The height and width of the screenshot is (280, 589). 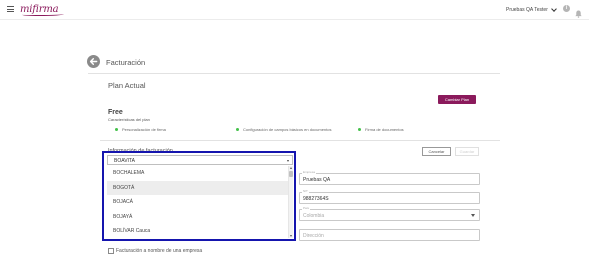 I want to click on company-field-label: Empresa, so click(x=309, y=172).